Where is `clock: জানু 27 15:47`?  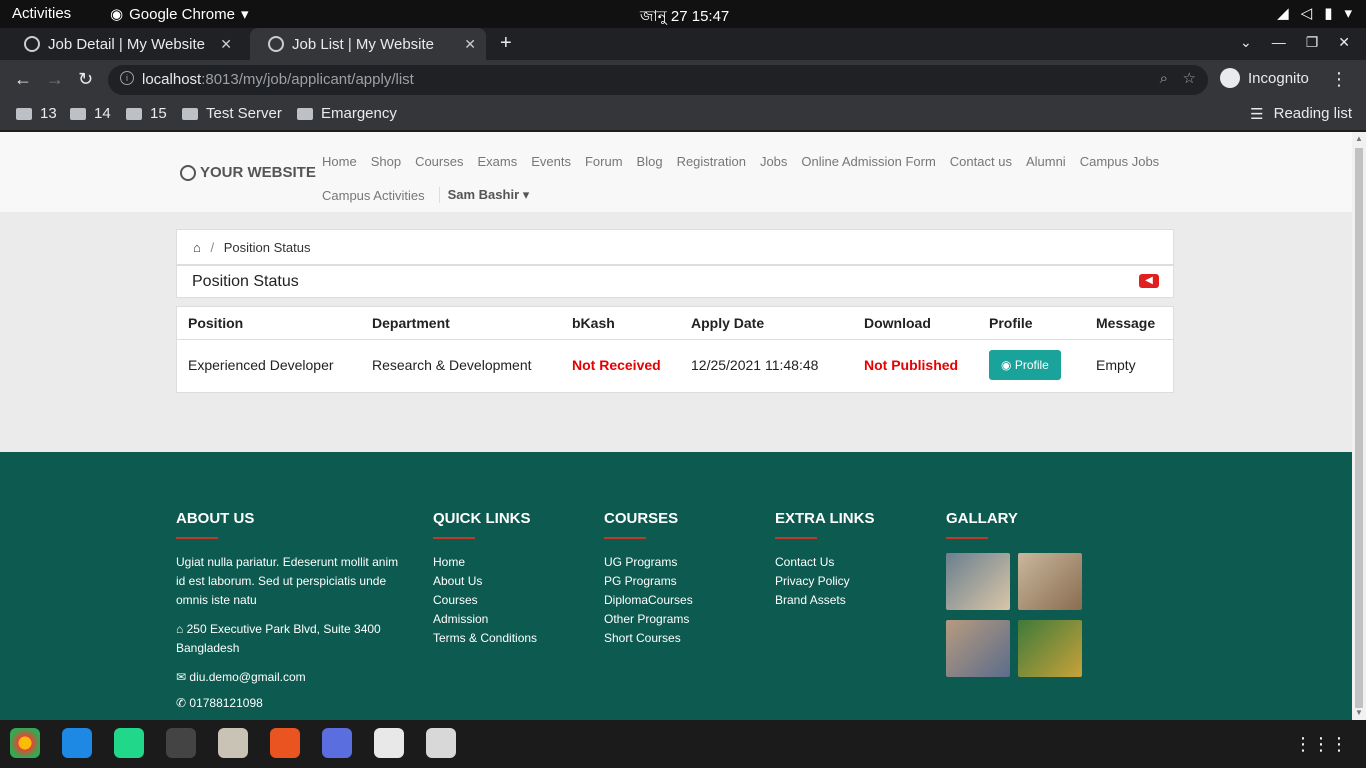 clock: জানু 27 15:47 is located at coordinates (684, 17).